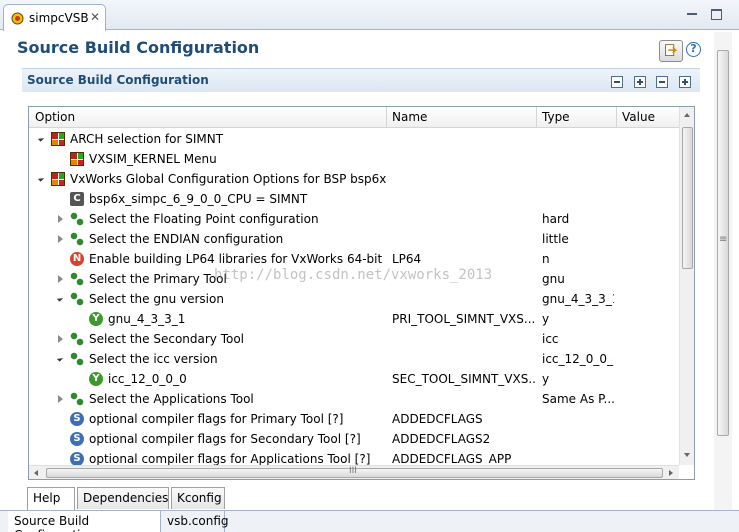 The height and width of the screenshot is (532, 739). Describe the element at coordinates (662, 82) in the screenshot. I see `collapse-icon` at that location.